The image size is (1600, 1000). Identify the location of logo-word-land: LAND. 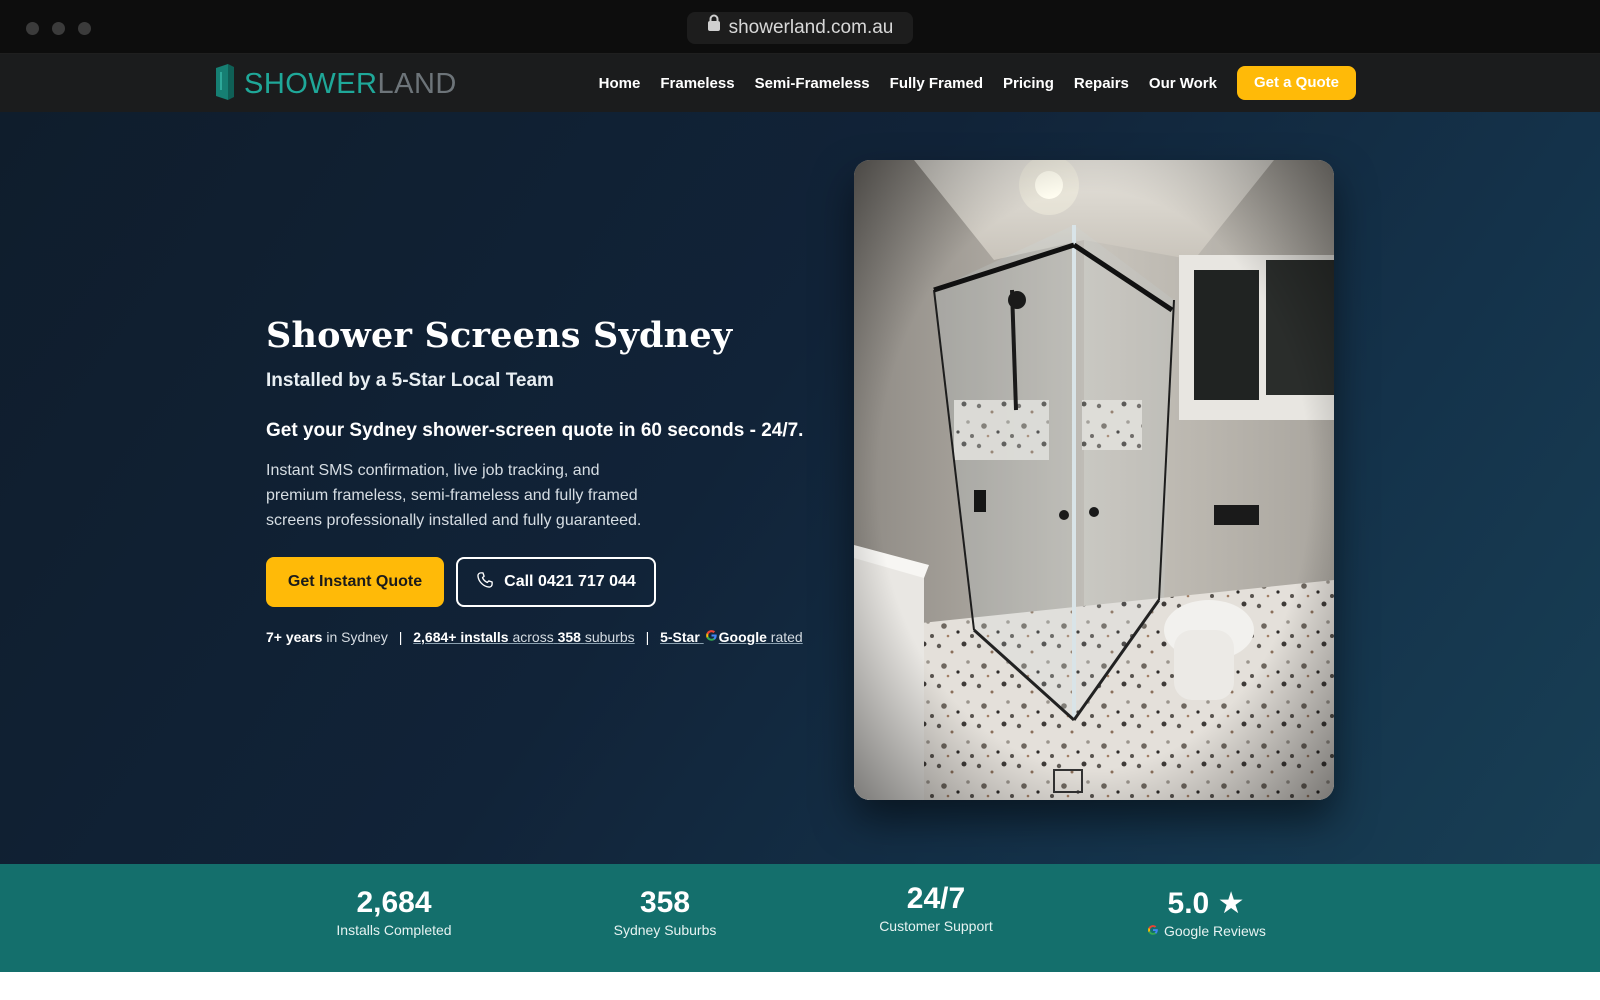
(417, 83).